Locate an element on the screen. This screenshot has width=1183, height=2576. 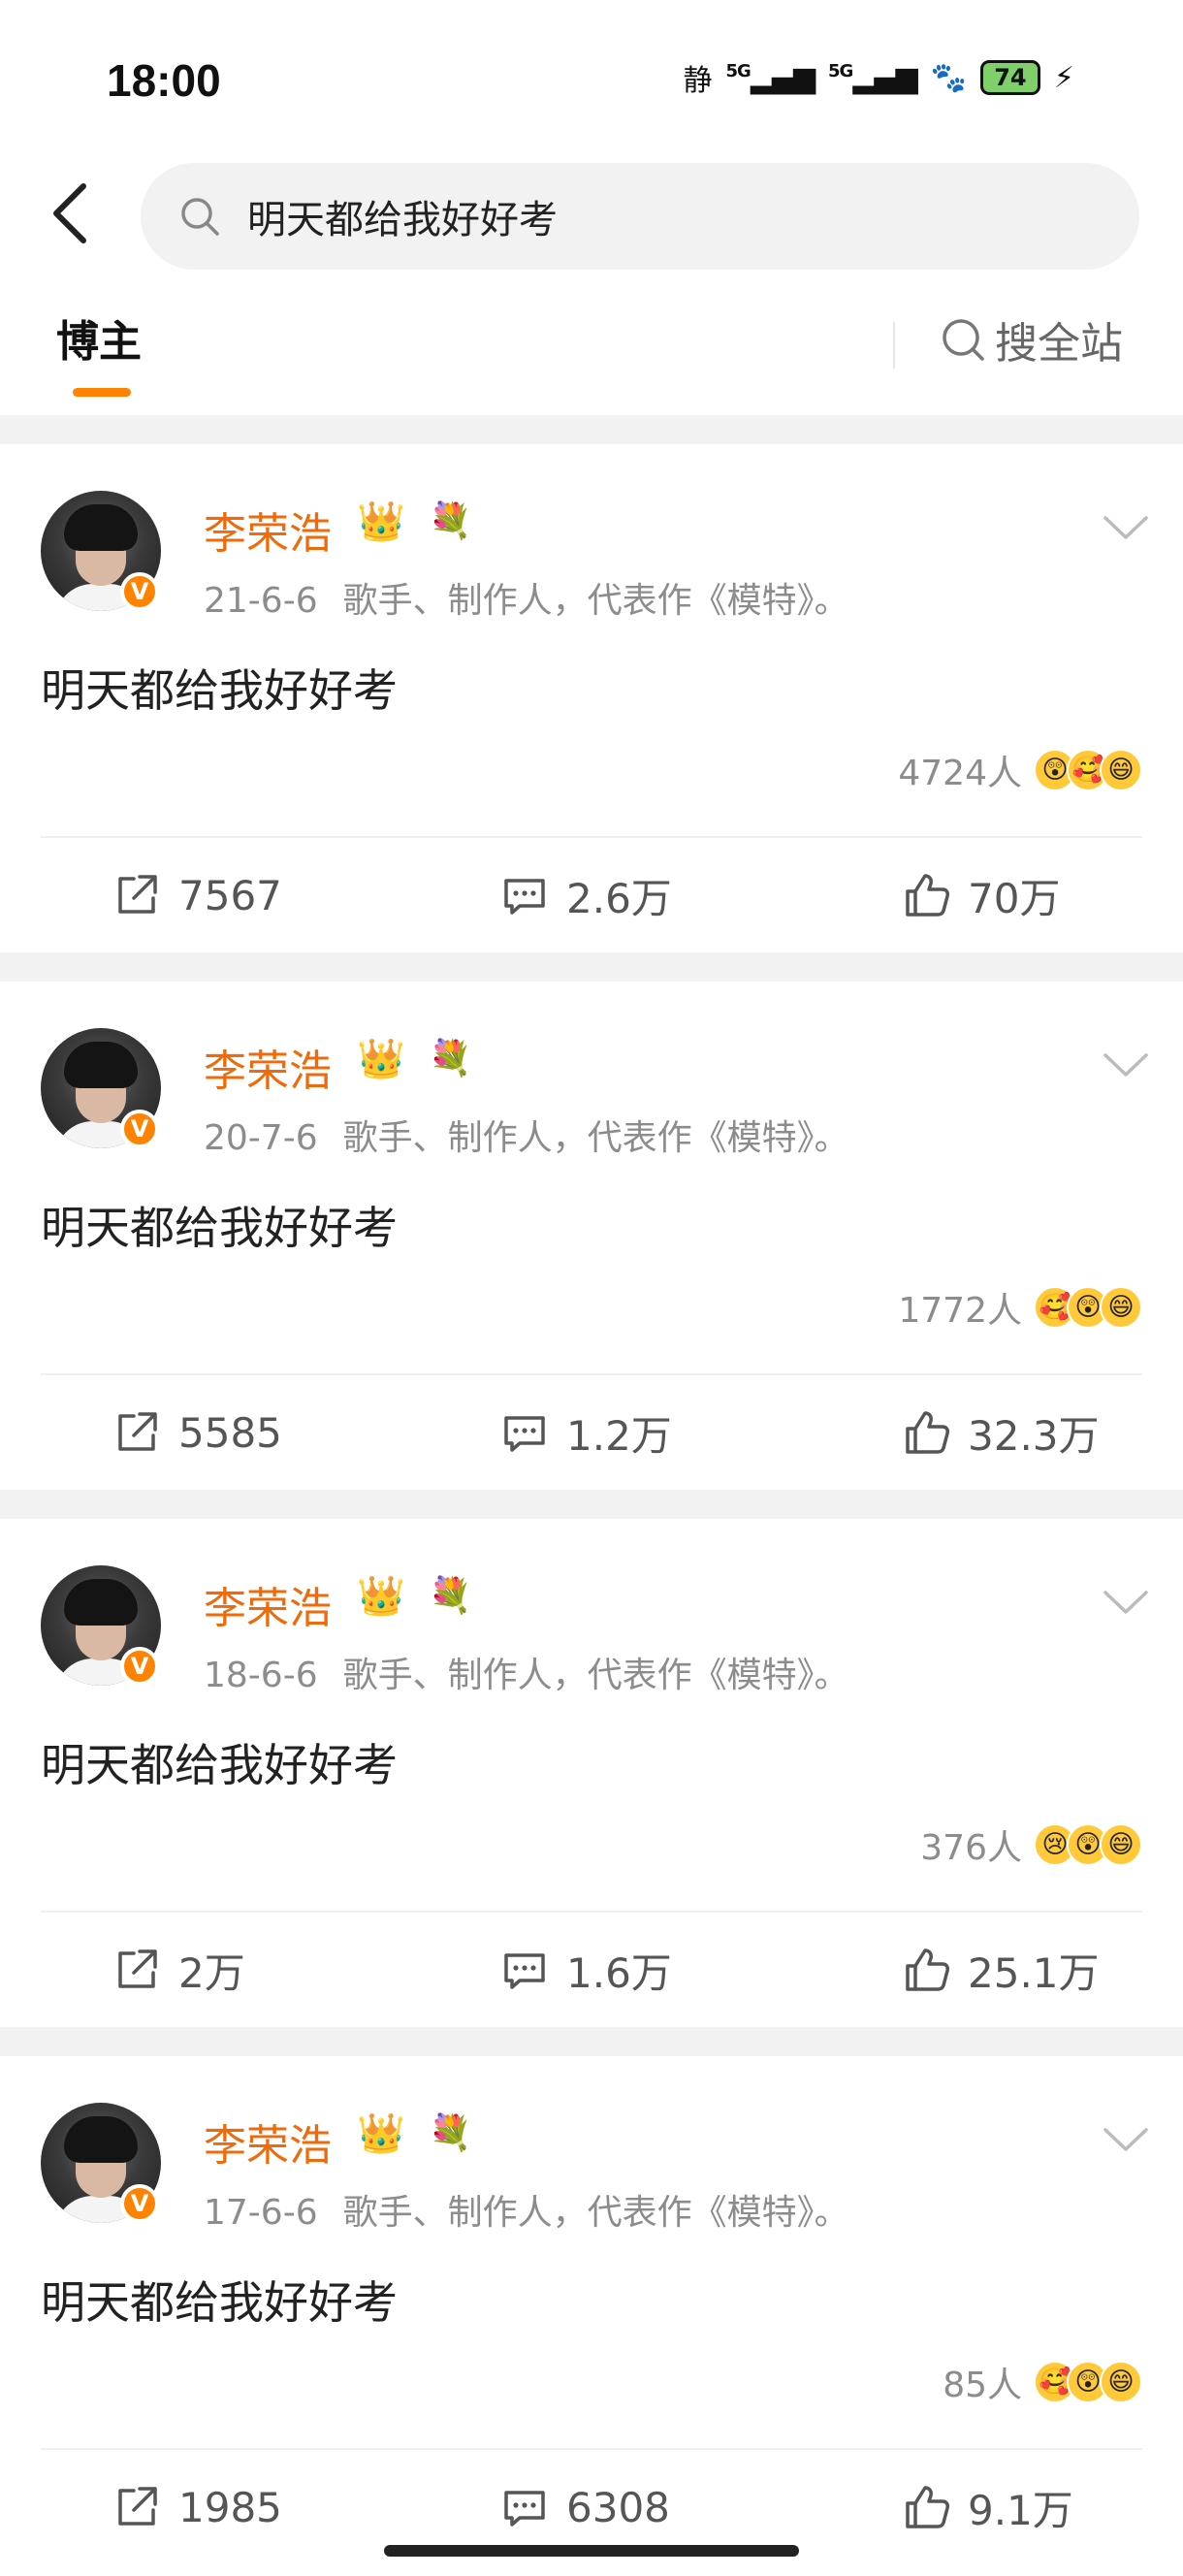
post-meta: 18-6-6 歌手、制作人，代表作《模特》。 is located at coordinates (526, 1672).